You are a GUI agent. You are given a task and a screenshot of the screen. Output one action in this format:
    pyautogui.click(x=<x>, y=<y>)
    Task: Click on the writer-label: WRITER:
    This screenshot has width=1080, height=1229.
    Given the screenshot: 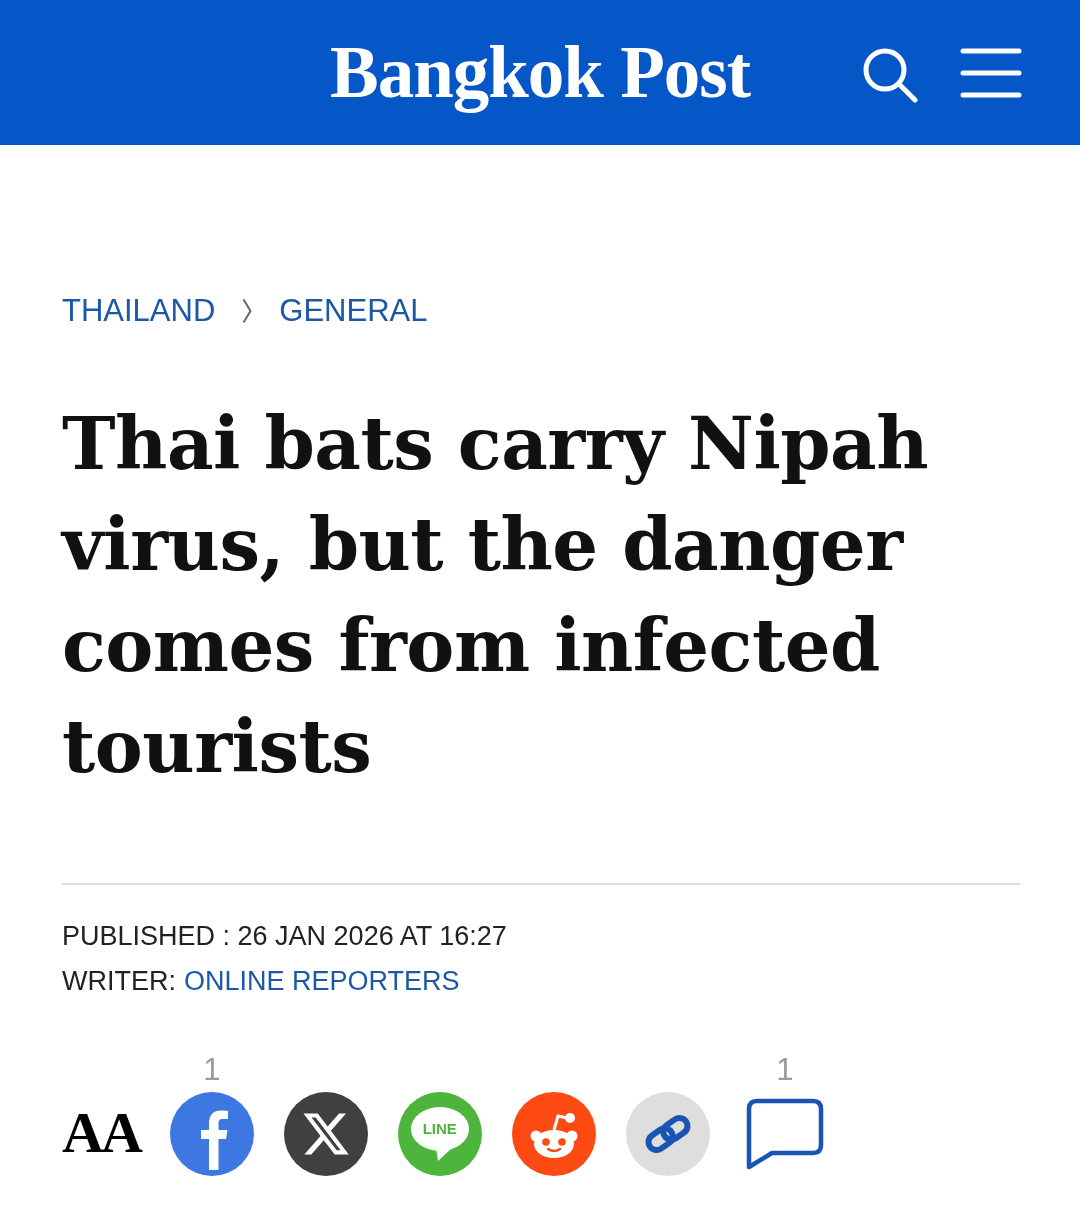 What is the action you would take?
    pyautogui.click(x=119, y=981)
    